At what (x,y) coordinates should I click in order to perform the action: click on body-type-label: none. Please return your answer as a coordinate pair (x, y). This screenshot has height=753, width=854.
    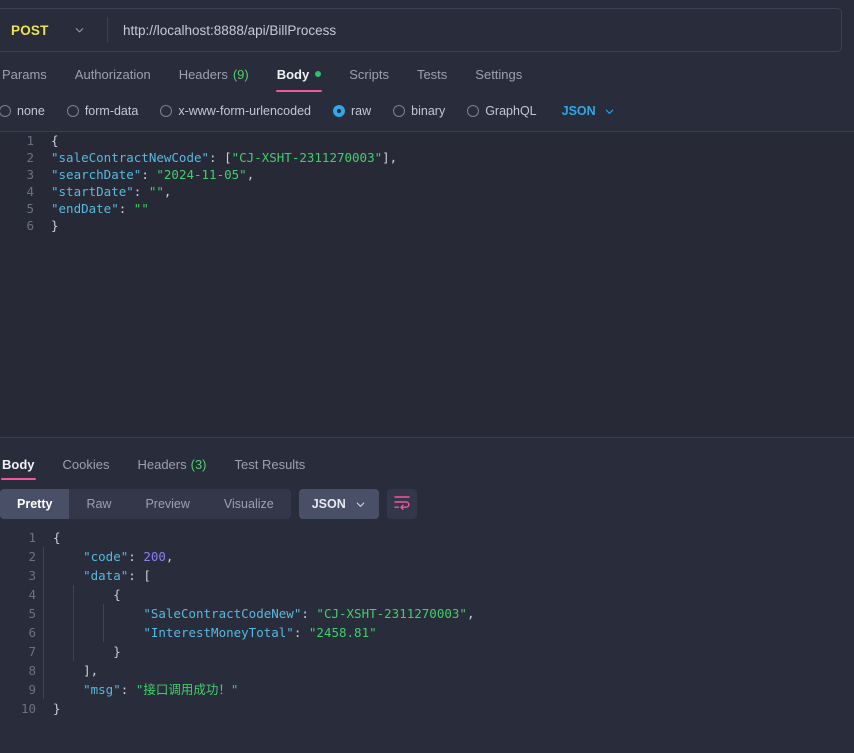
    Looking at the image, I should click on (31, 111).